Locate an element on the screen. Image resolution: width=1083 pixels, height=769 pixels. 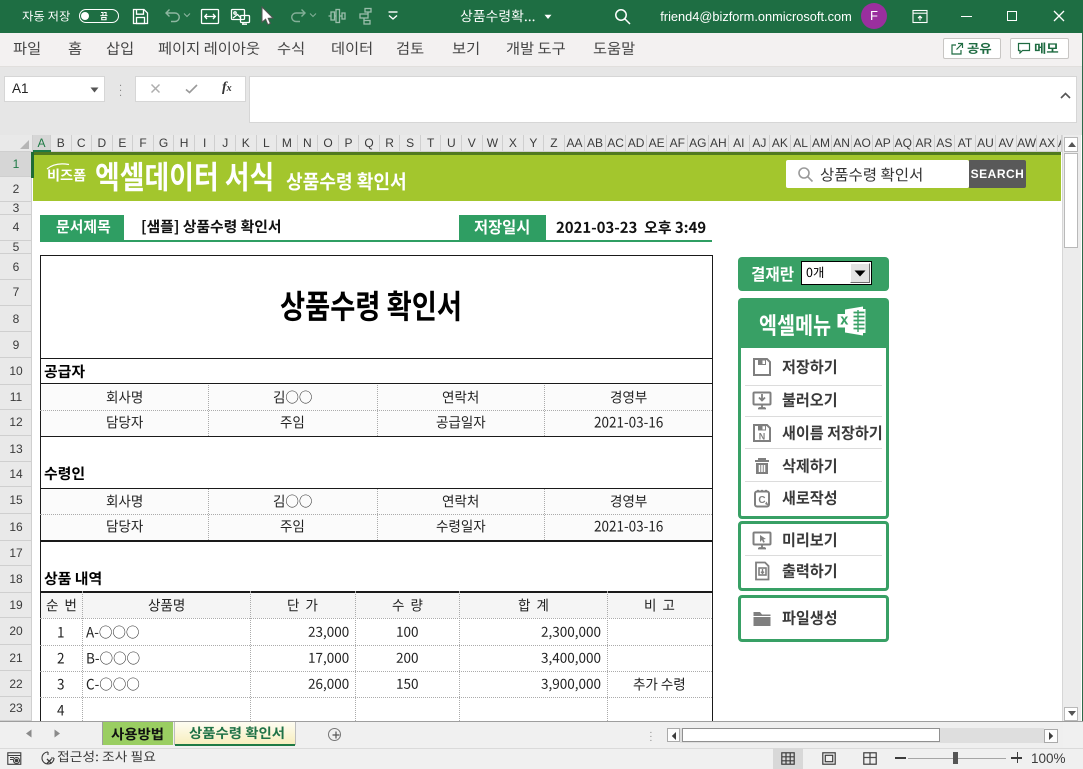
svg-text: N is located at coordinates (762, 436).